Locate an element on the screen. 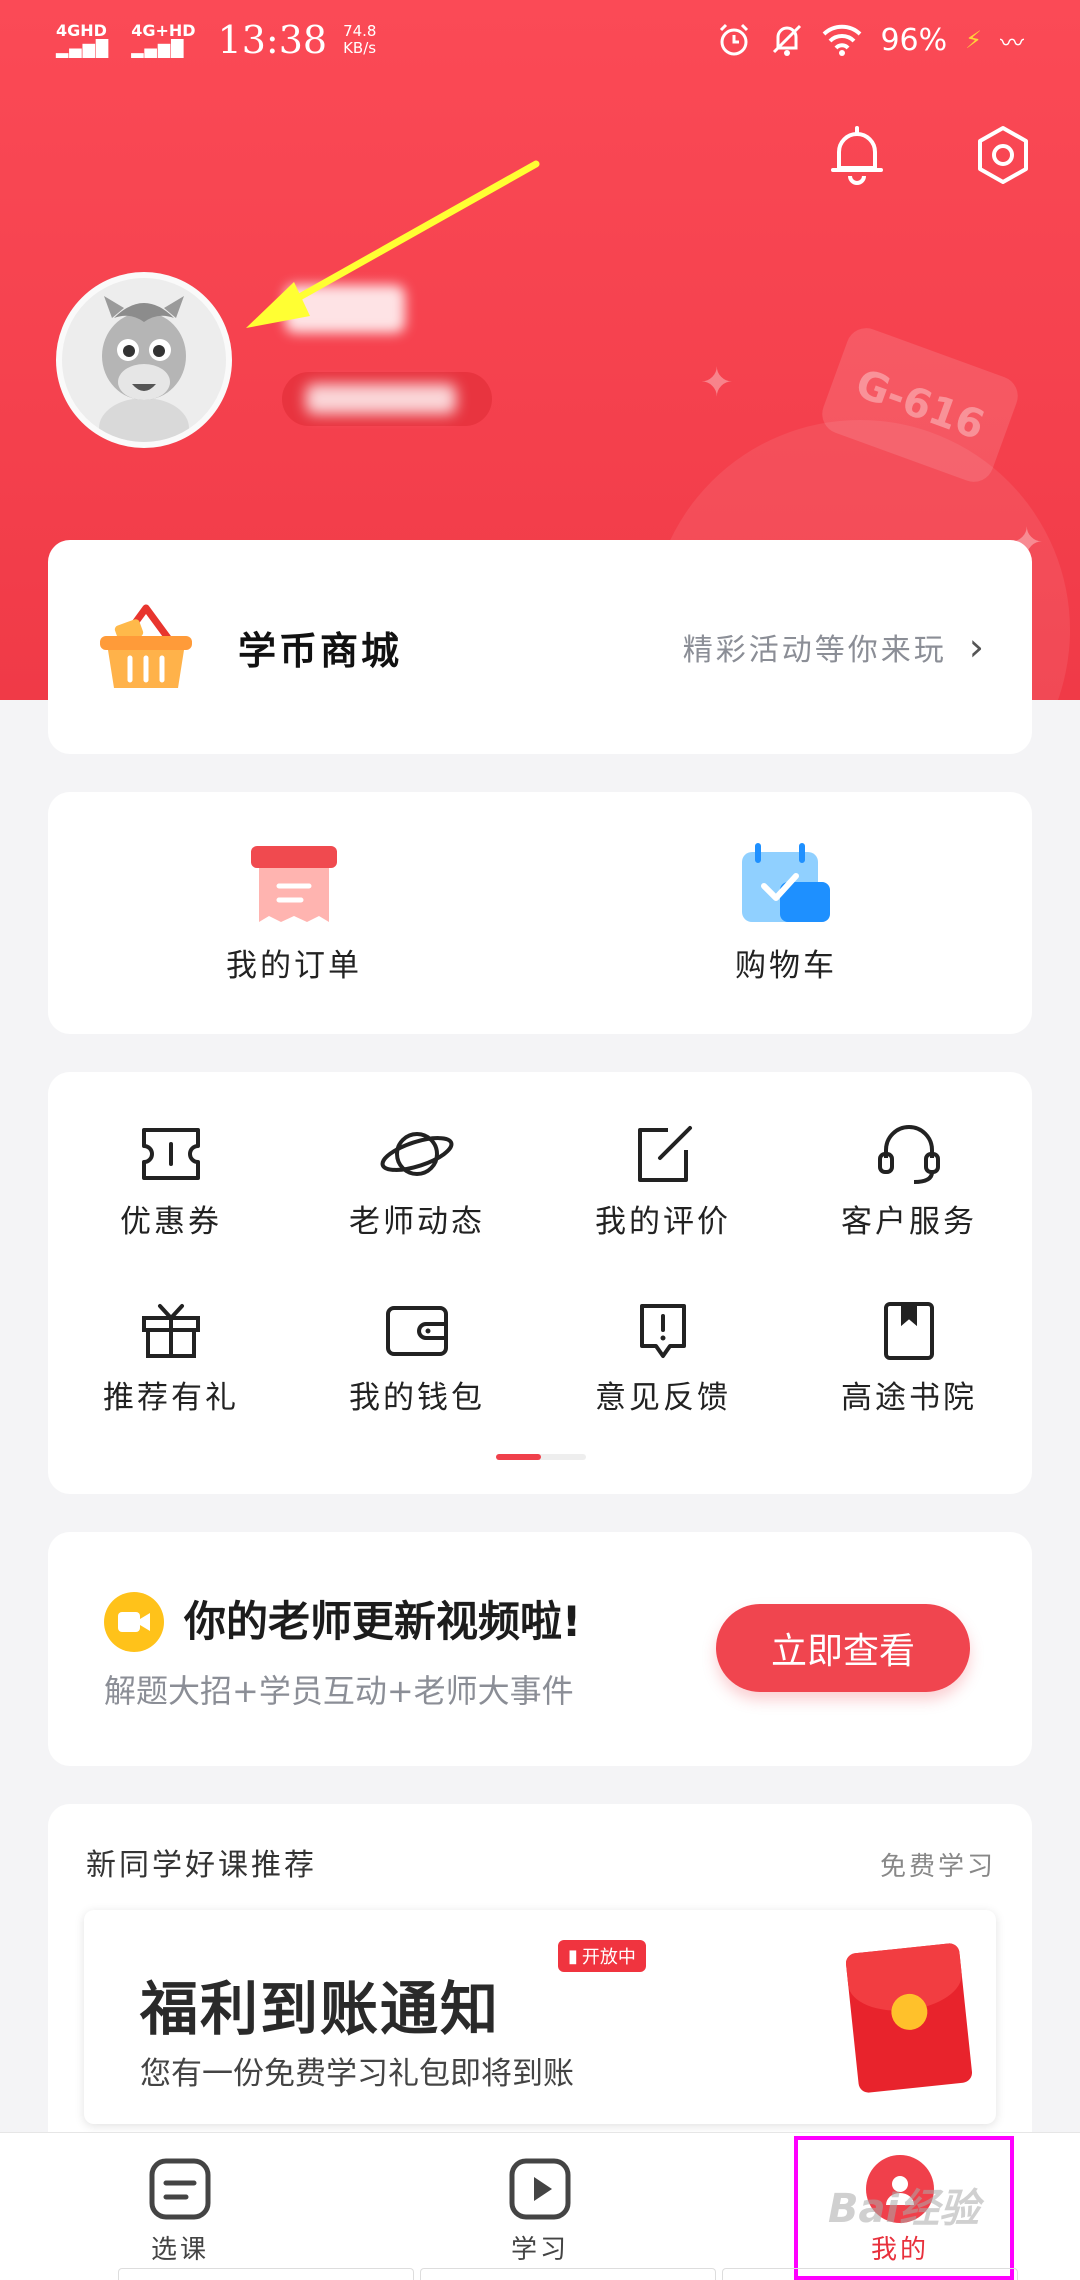 The image size is (1080, 2280). coin-mall-subtitle: 精彩活动等你来玩 is located at coordinates (814, 650).